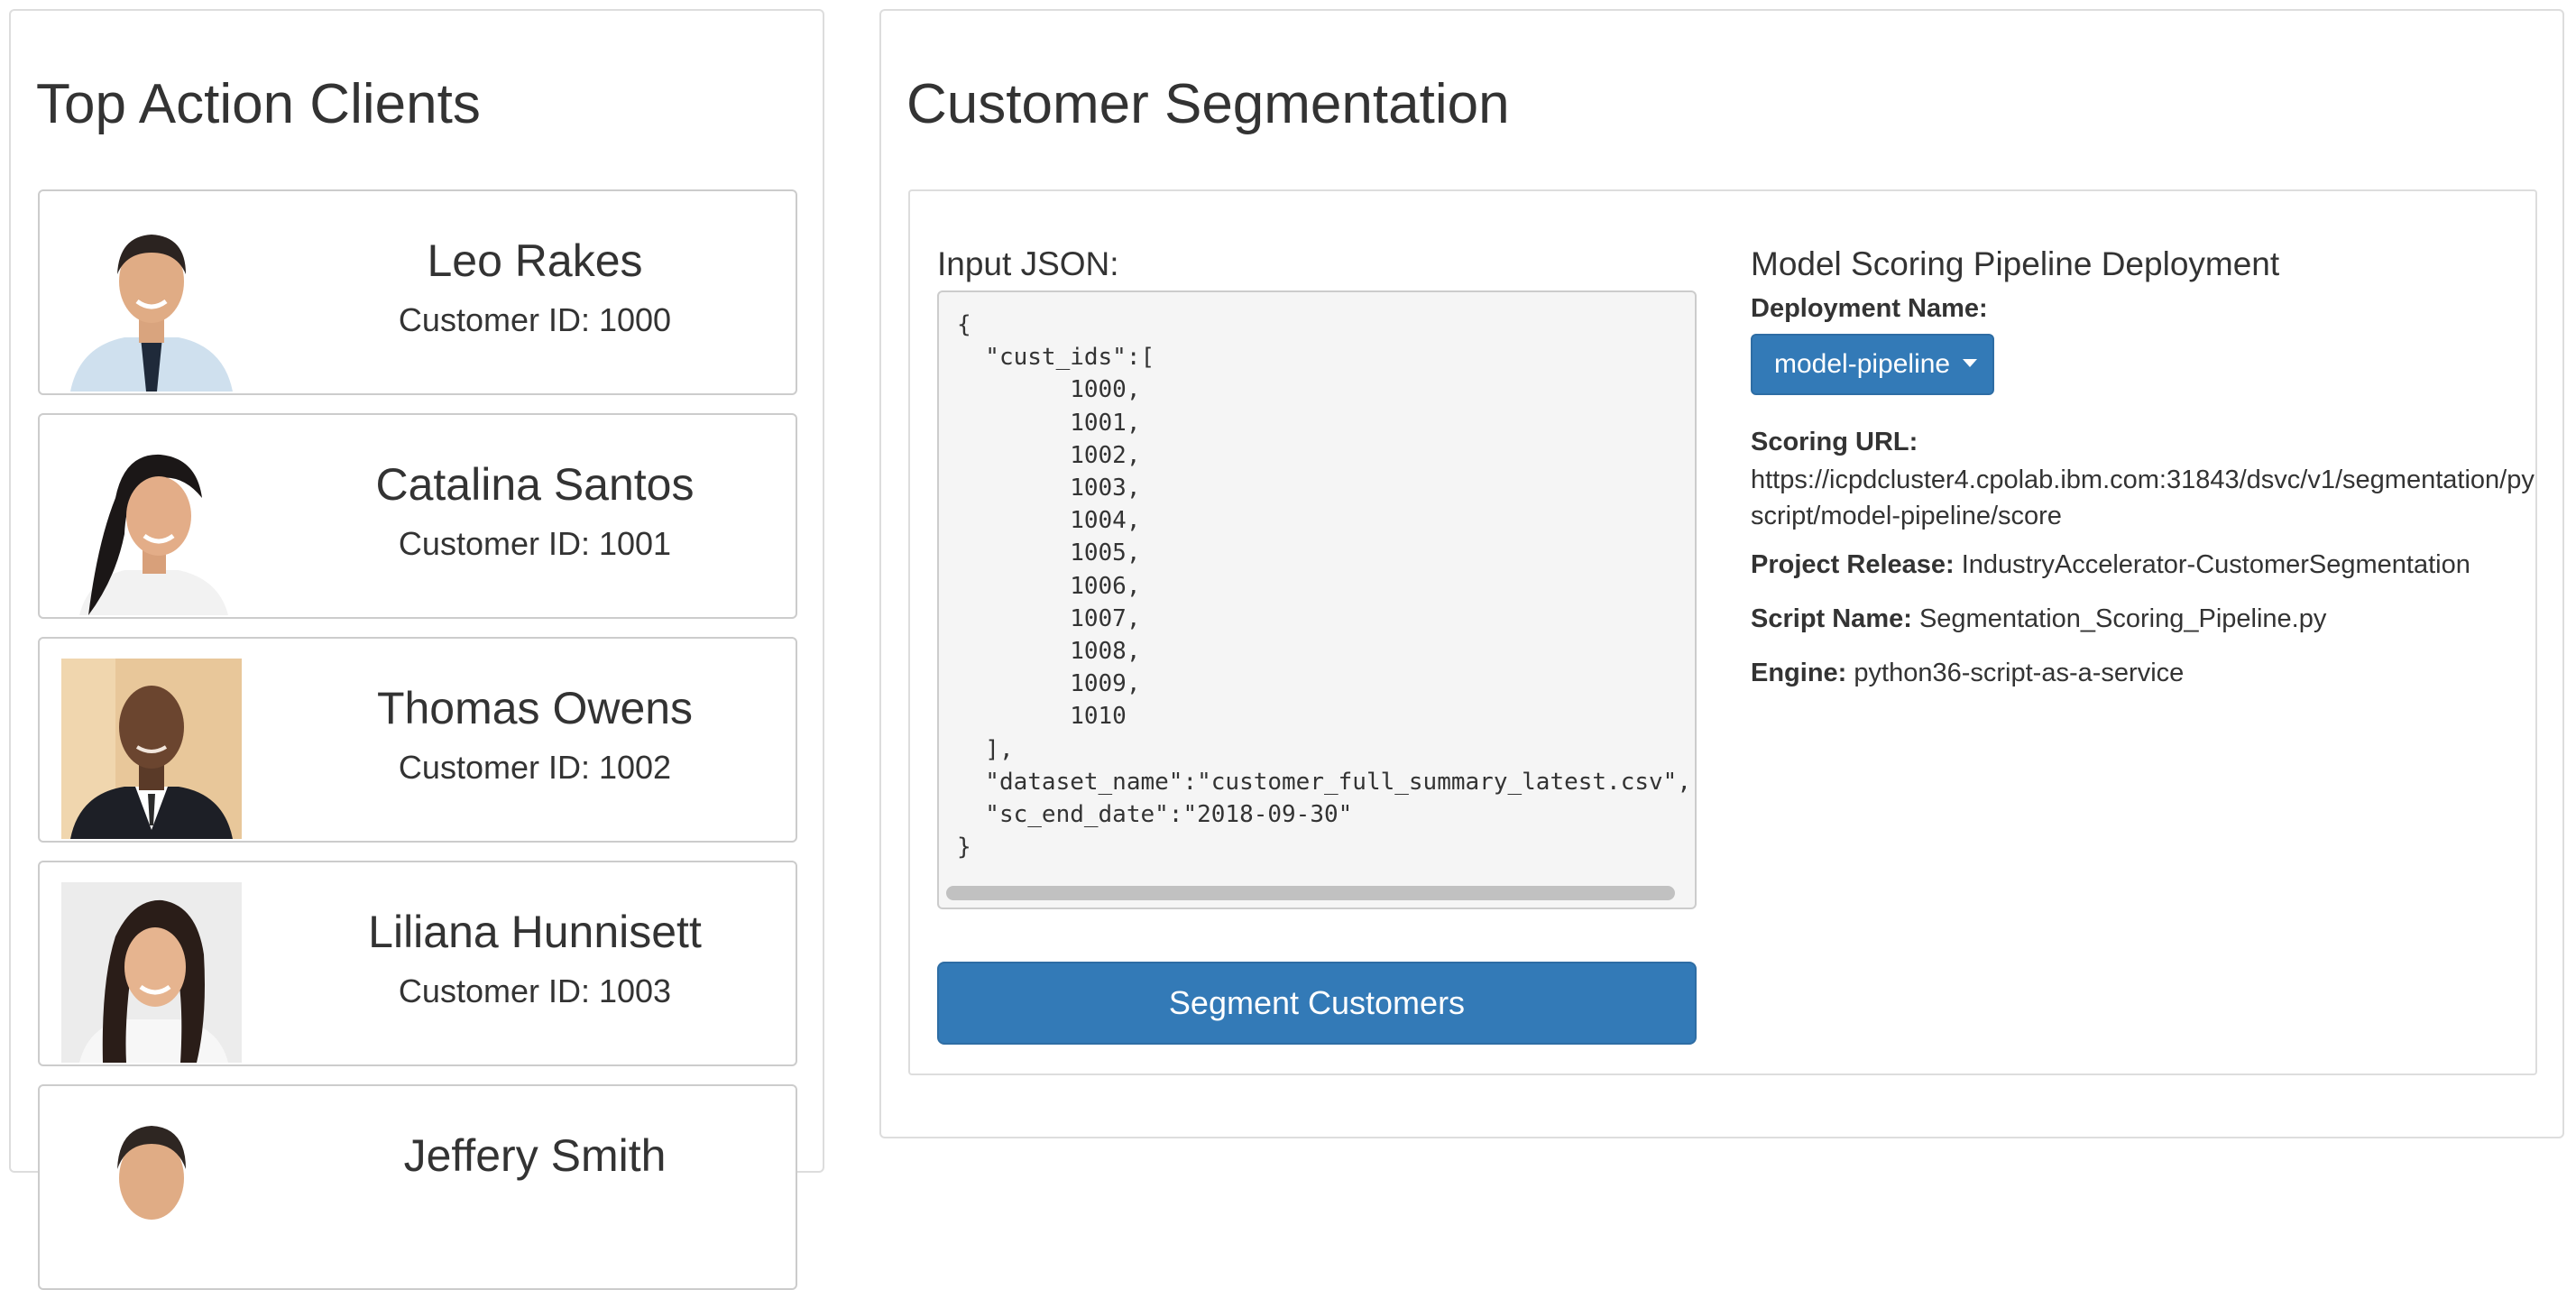 The width and height of the screenshot is (2576, 1290). What do you see at coordinates (535, 260) in the screenshot?
I see `client-name: Leo Rakes` at bounding box center [535, 260].